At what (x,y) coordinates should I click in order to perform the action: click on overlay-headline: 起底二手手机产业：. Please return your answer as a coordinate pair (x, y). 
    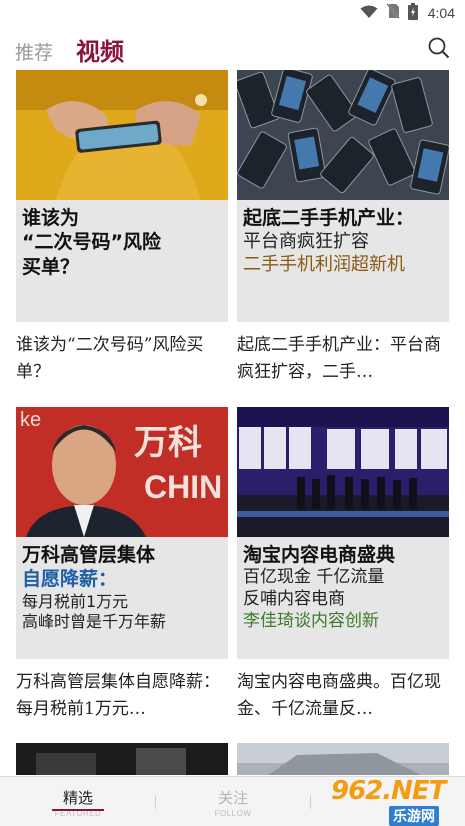
    Looking at the image, I should click on (329, 218).